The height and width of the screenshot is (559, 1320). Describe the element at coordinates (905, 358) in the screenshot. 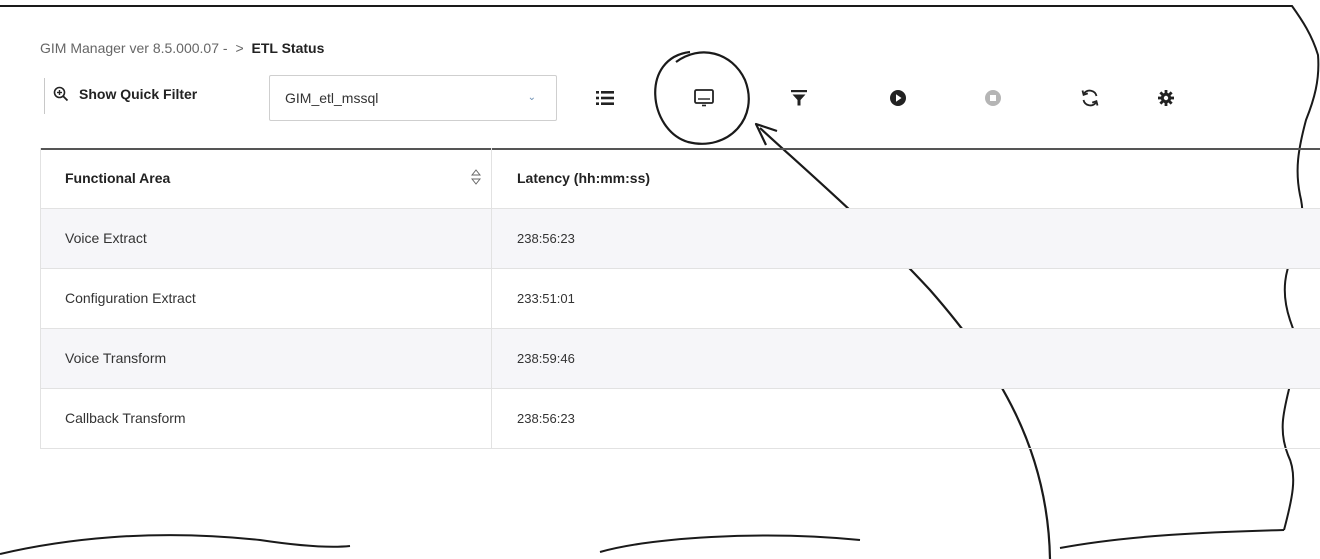

I see `cell-latency: 238:59:46` at that location.